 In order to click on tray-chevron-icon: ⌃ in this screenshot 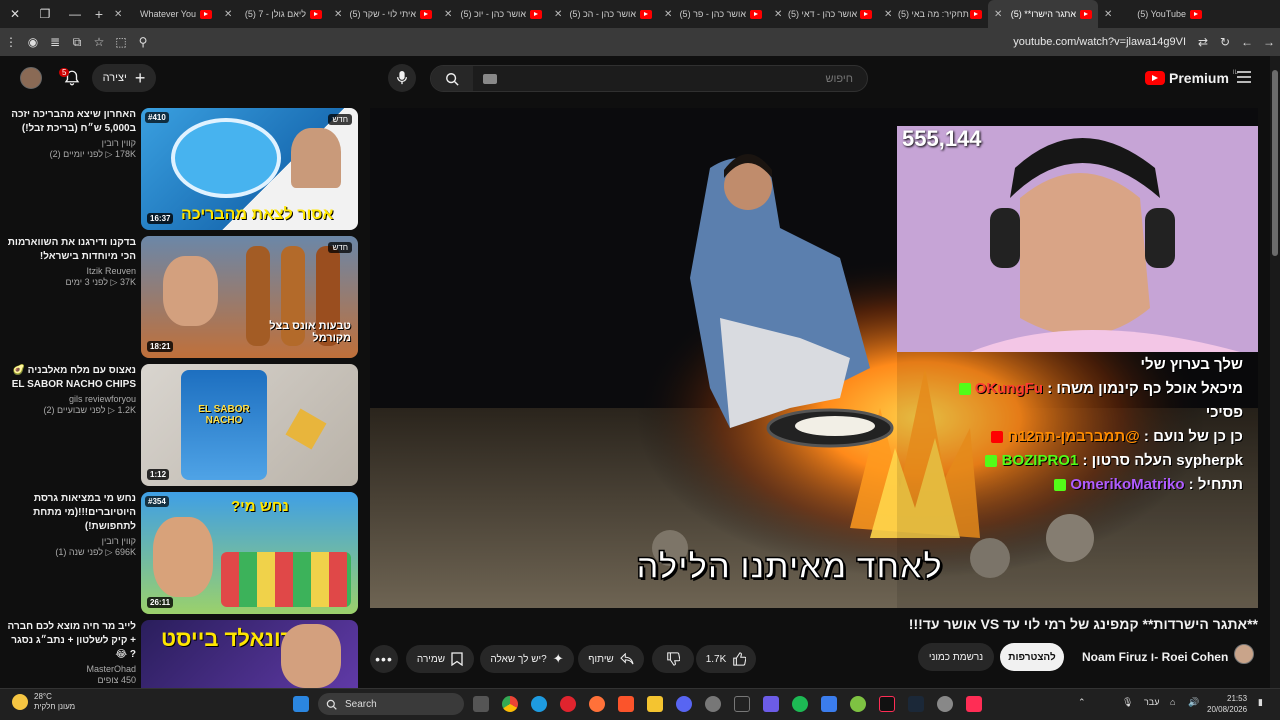, I will do `click(1082, 702)`.